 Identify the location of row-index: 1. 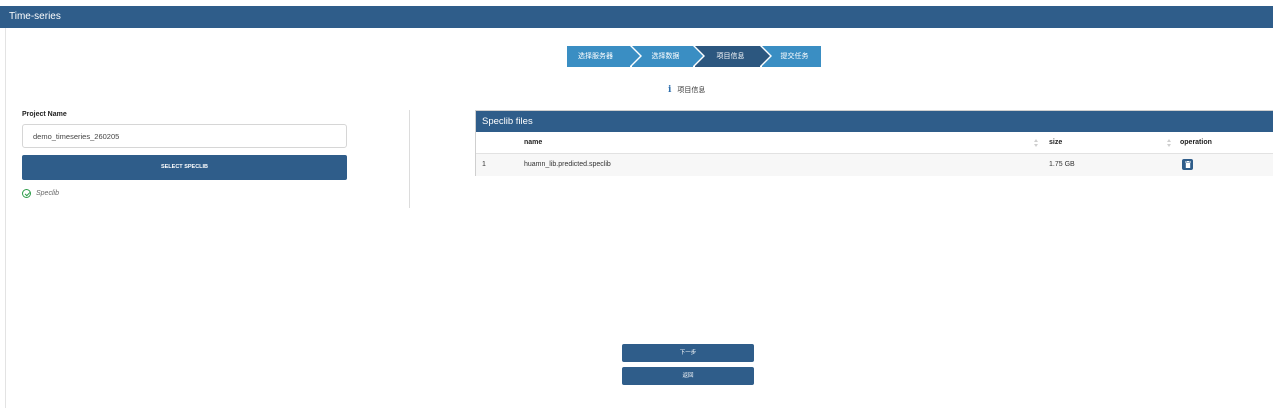
(484, 164).